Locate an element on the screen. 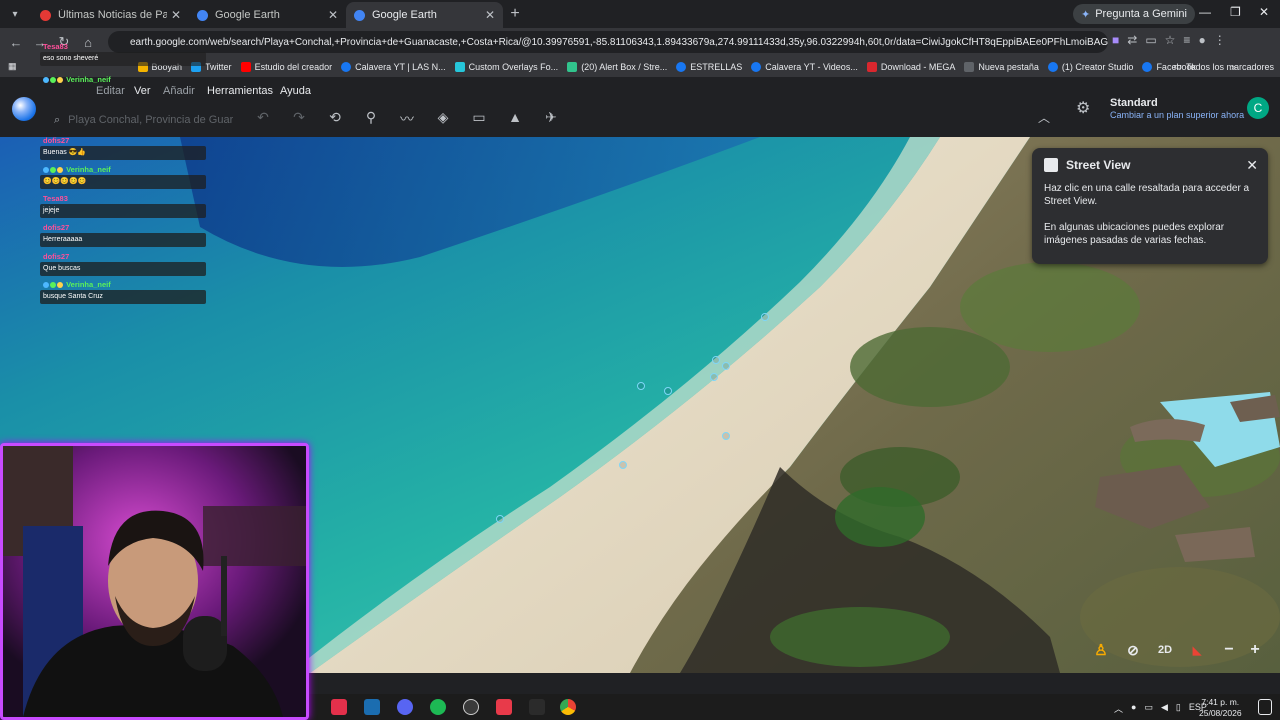 This screenshot has height=720, width=1280. star-icon: ☆ is located at coordinates (1170, 40).